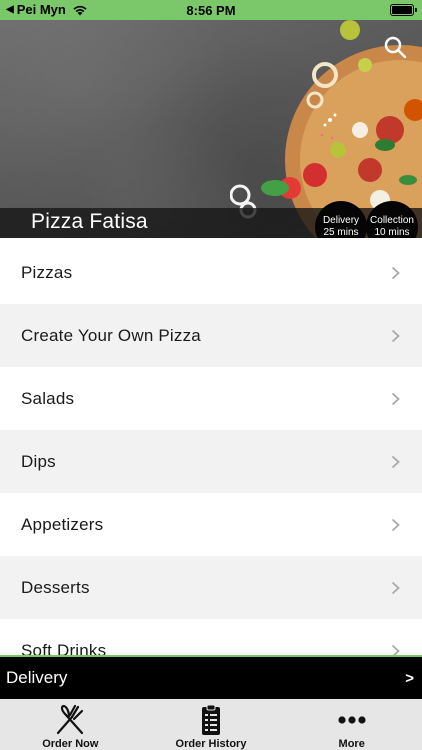 The width and height of the screenshot is (422, 750). I want to click on menu-item-desserts: Desserts, so click(211, 587).